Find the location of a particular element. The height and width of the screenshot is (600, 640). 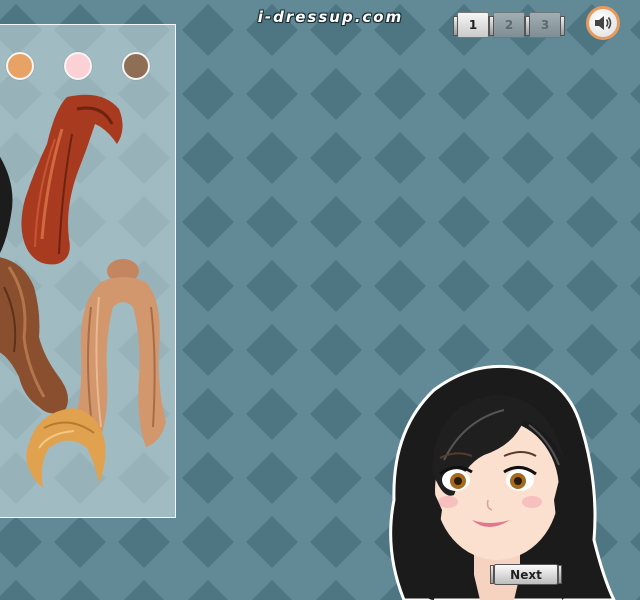

page-tab-3: 3 is located at coordinates (545, 25).